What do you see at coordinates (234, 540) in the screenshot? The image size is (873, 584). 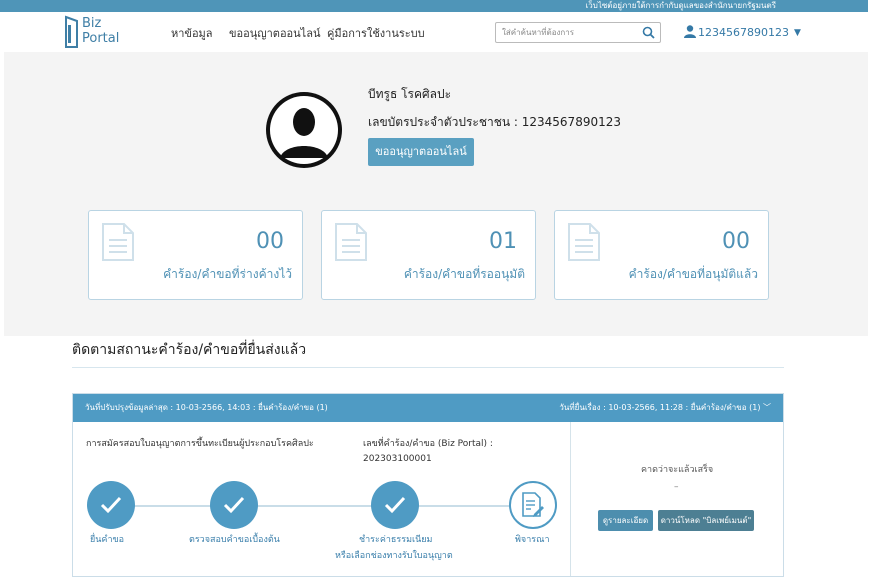 I see `step-label-initial-check: ตรวจสอบคำขอเบื้องต้น` at bounding box center [234, 540].